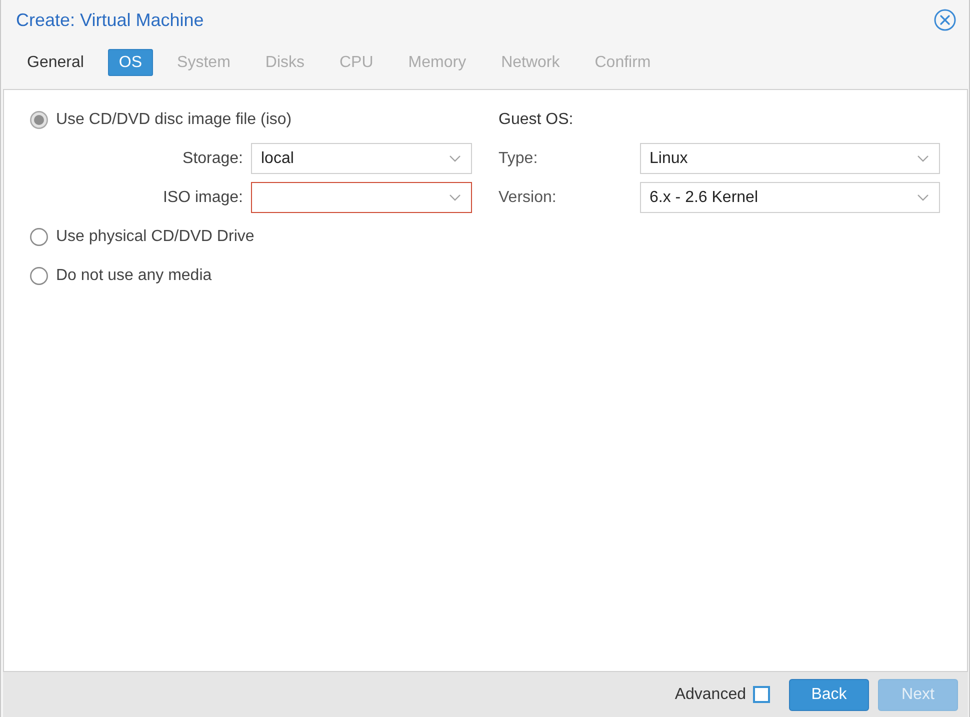 This screenshot has height=717, width=970. I want to click on field-label: Type:, so click(518, 159).